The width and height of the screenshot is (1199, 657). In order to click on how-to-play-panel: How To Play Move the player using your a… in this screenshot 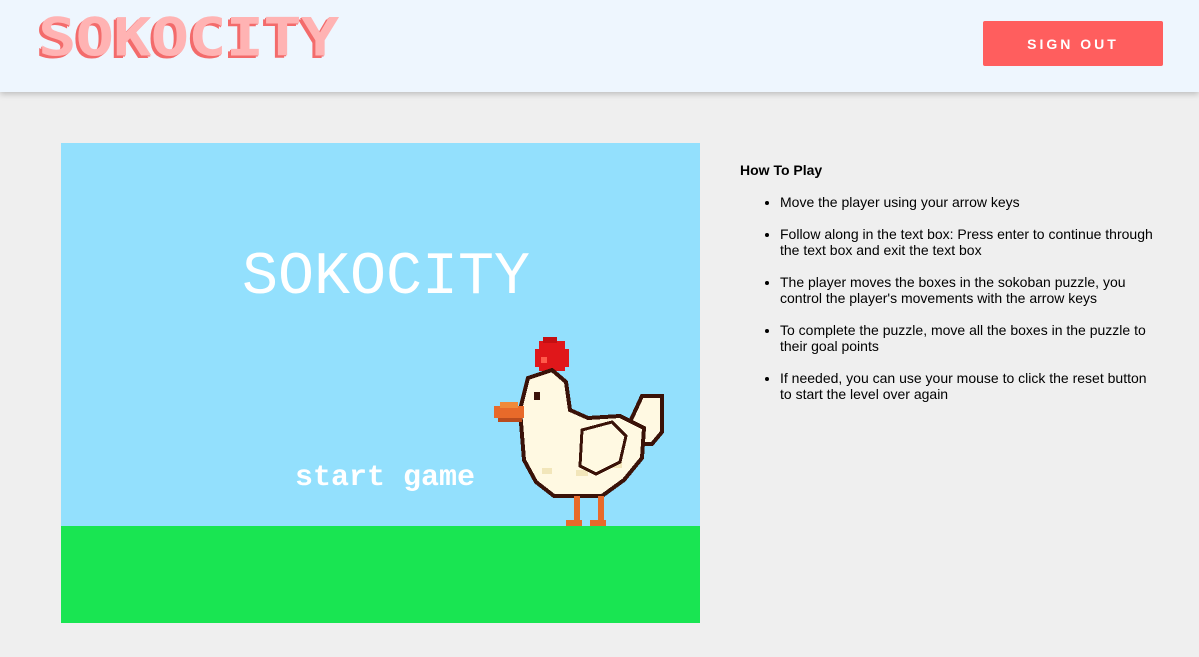, I will do `click(950, 290)`.